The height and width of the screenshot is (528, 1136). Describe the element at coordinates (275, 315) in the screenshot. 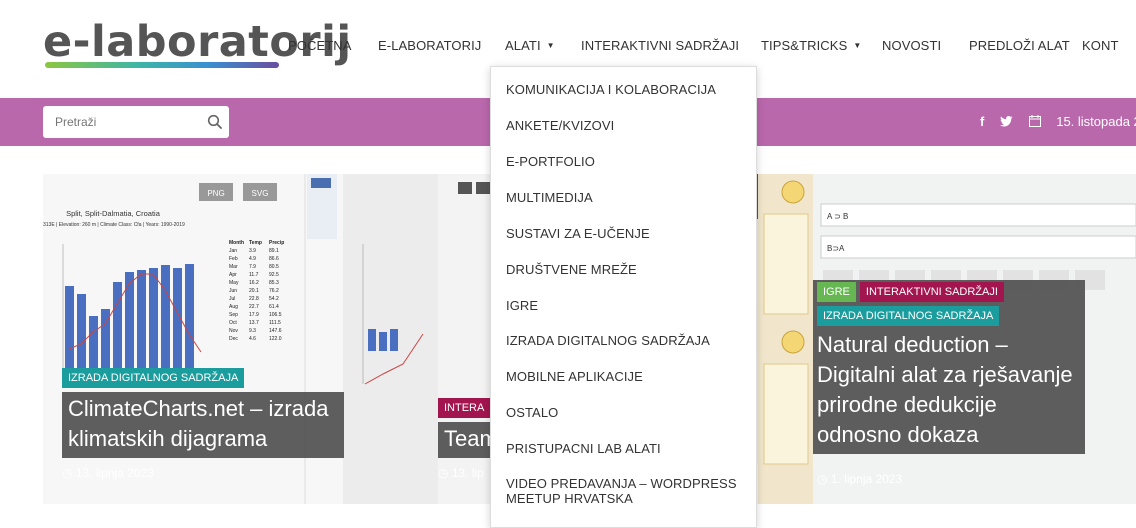

I see `table-cell: 106.5` at that location.